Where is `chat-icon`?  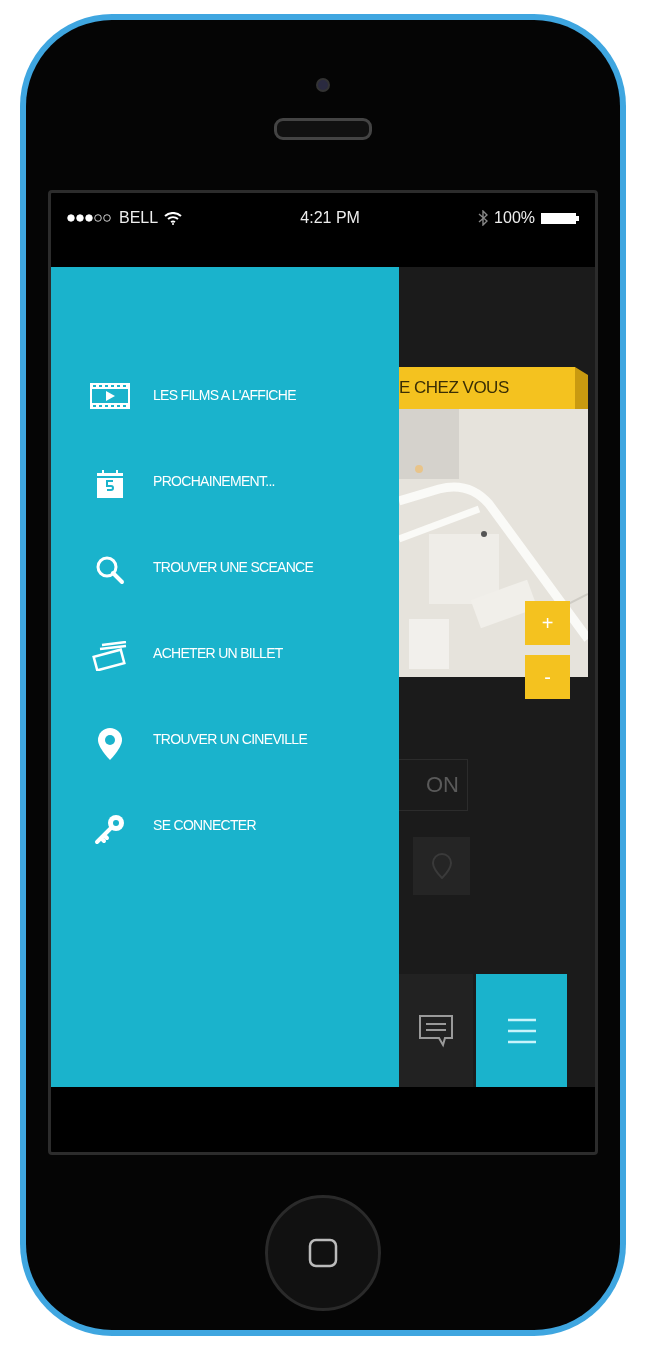 chat-icon is located at coordinates (436, 1030).